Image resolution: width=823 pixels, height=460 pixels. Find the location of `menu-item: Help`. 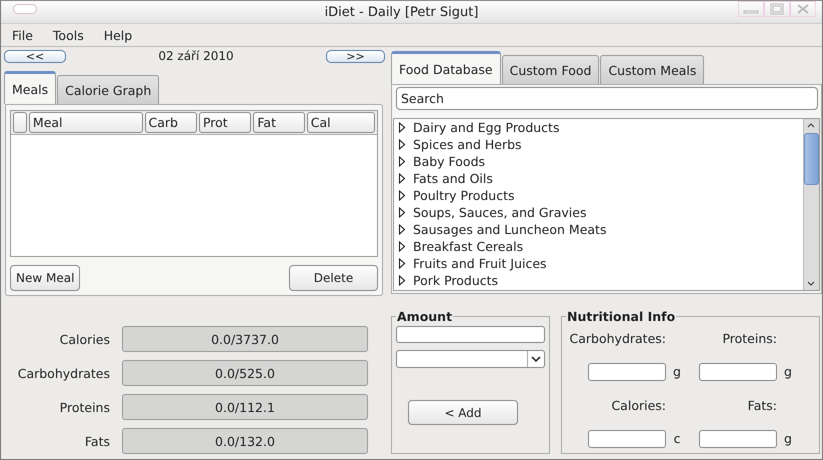

menu-item: Help is located at coordinates (118, 35).